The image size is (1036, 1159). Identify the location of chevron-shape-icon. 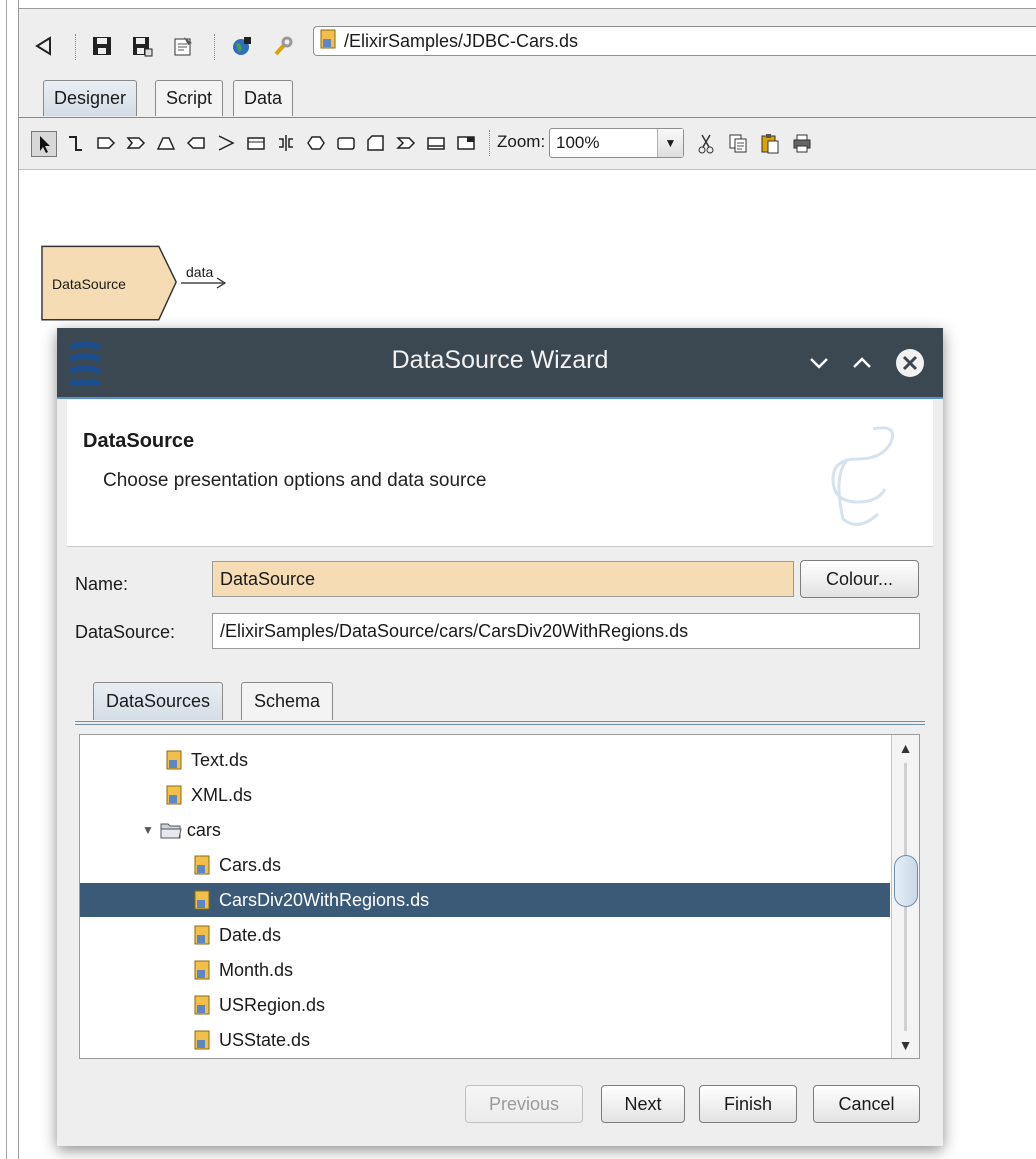
(406, 143).